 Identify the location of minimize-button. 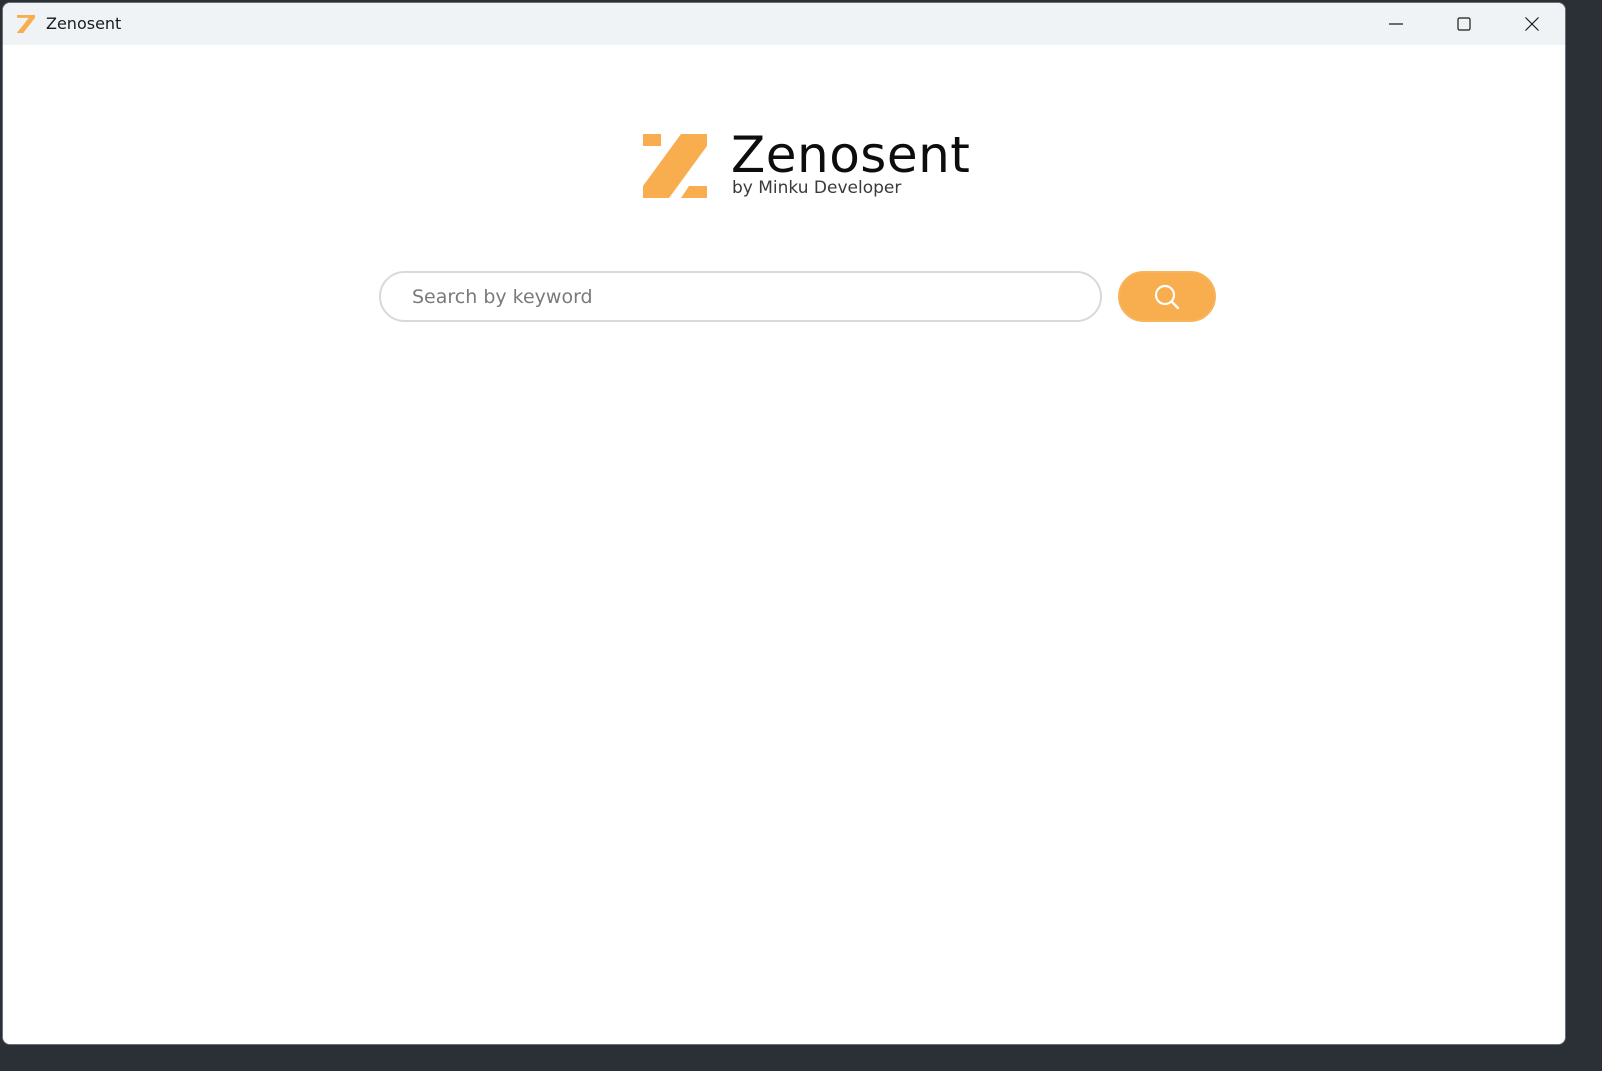
(1396, 24).